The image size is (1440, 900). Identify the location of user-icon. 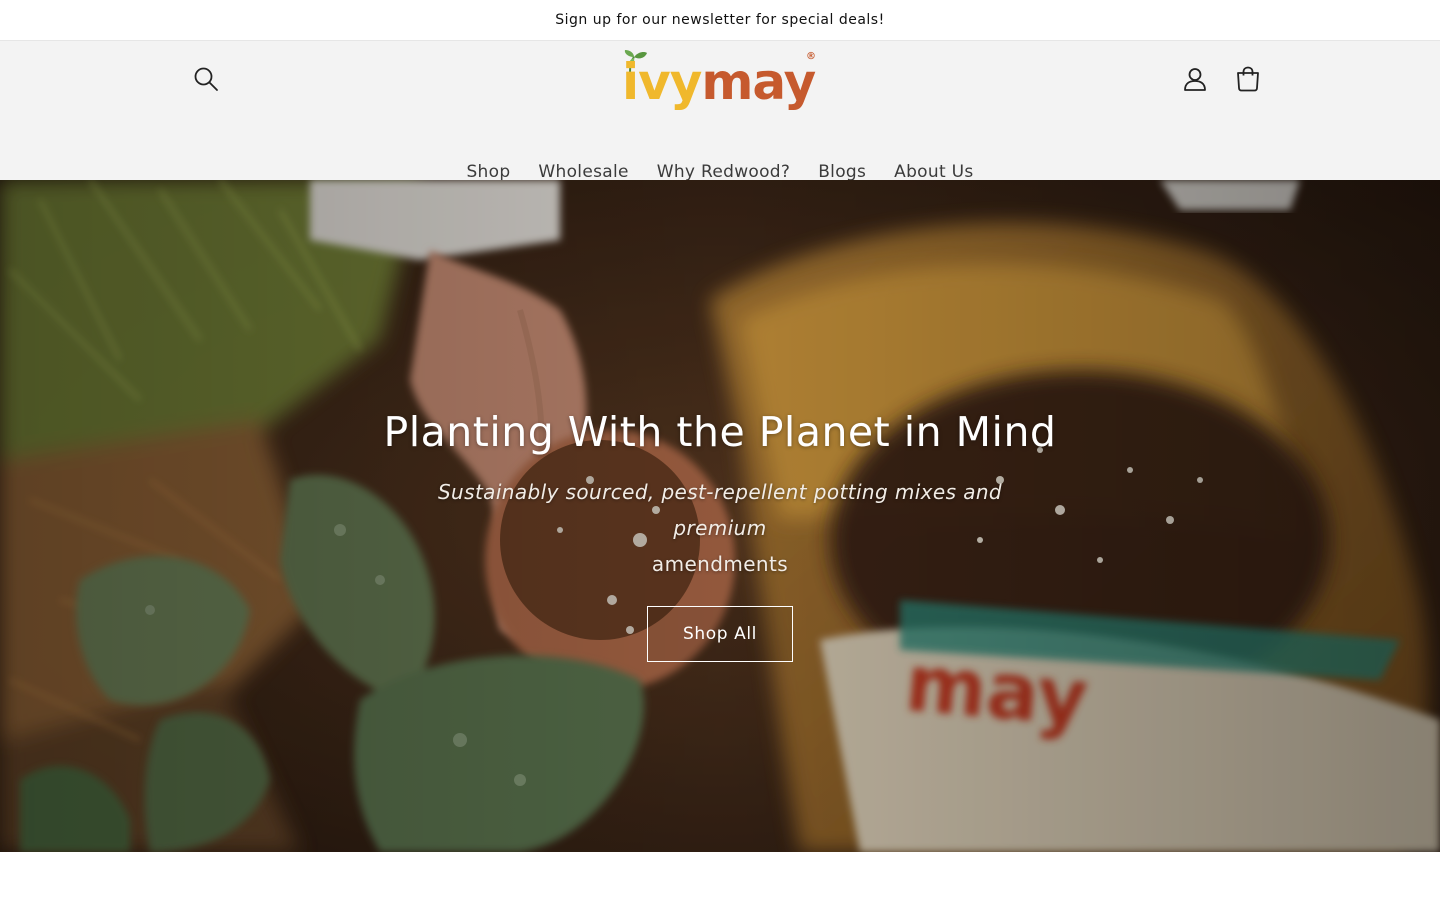
(1195, 79).